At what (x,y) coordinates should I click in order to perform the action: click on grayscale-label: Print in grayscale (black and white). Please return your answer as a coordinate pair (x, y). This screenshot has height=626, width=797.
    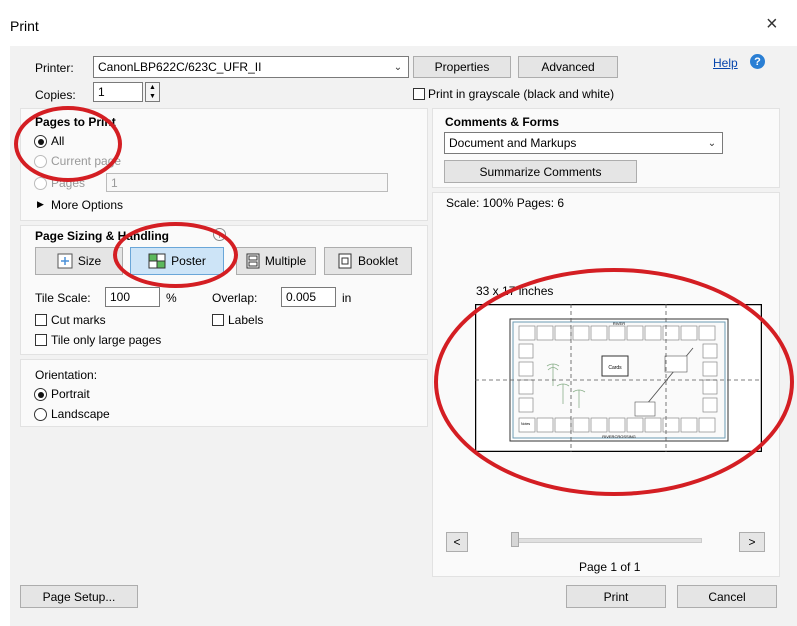
    Looking at the image, I should click on (521, 94).